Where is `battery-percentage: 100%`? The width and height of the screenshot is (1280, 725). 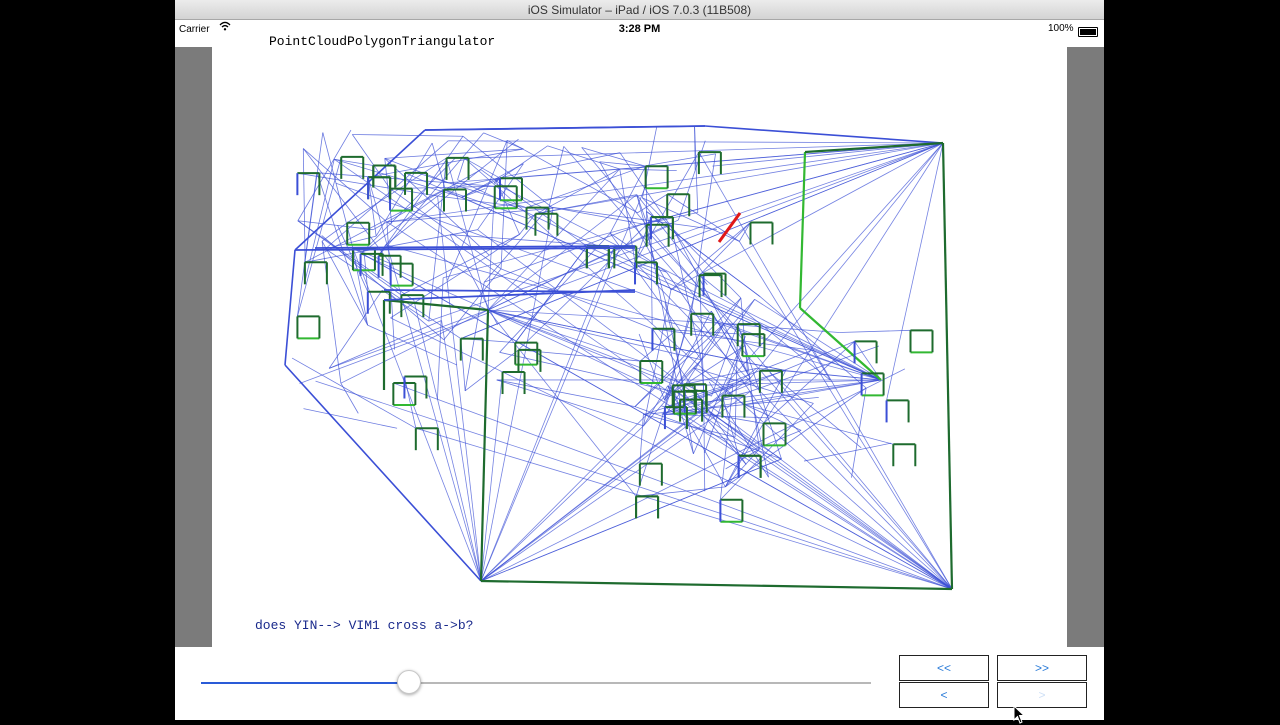 battery-percentage: 100% is located at coordinates (1061, 28).